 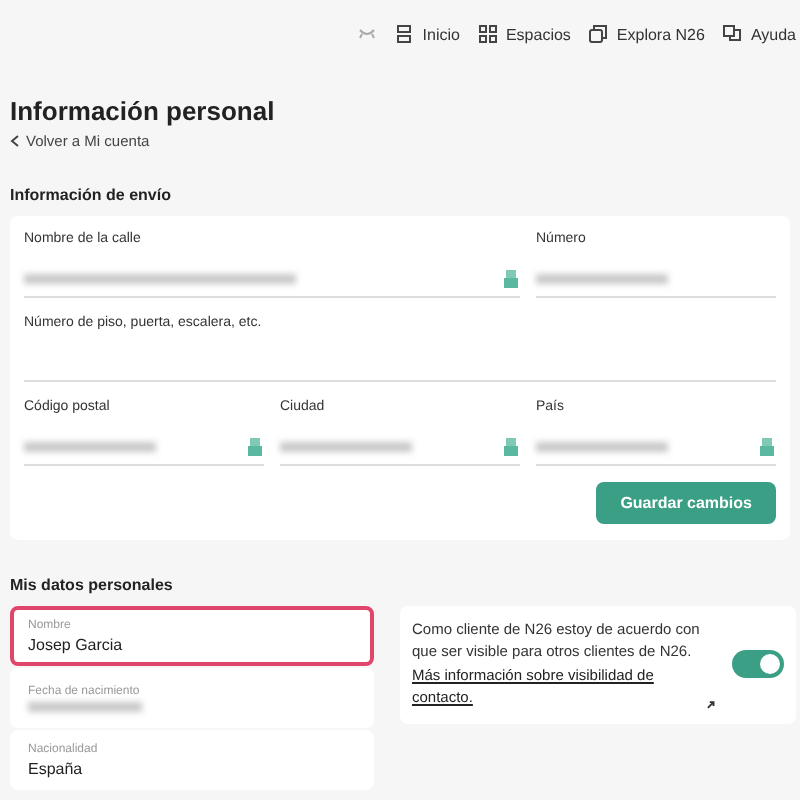 What do you see at coordinates (367, 34) in the screenshot?
I see `eye-closed-icon` at bounding box center [367, 34].